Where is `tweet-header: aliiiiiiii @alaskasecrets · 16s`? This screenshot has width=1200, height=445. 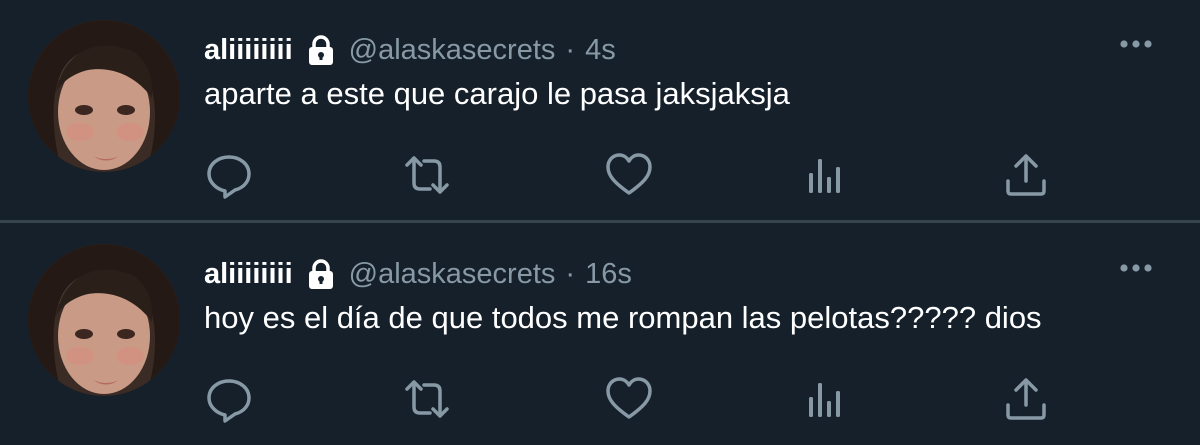
tweet-header: aliiiiiiii @alaskasecrets · 16s is located at coordinates (418, 274).